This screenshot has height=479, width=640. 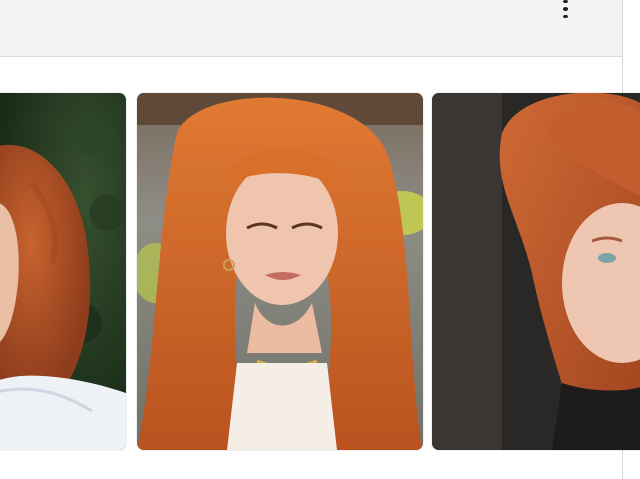 What do you see at coordinates (565, 9) in the screenshot?
I see `more-options-button` at bounding box center [565, 9].